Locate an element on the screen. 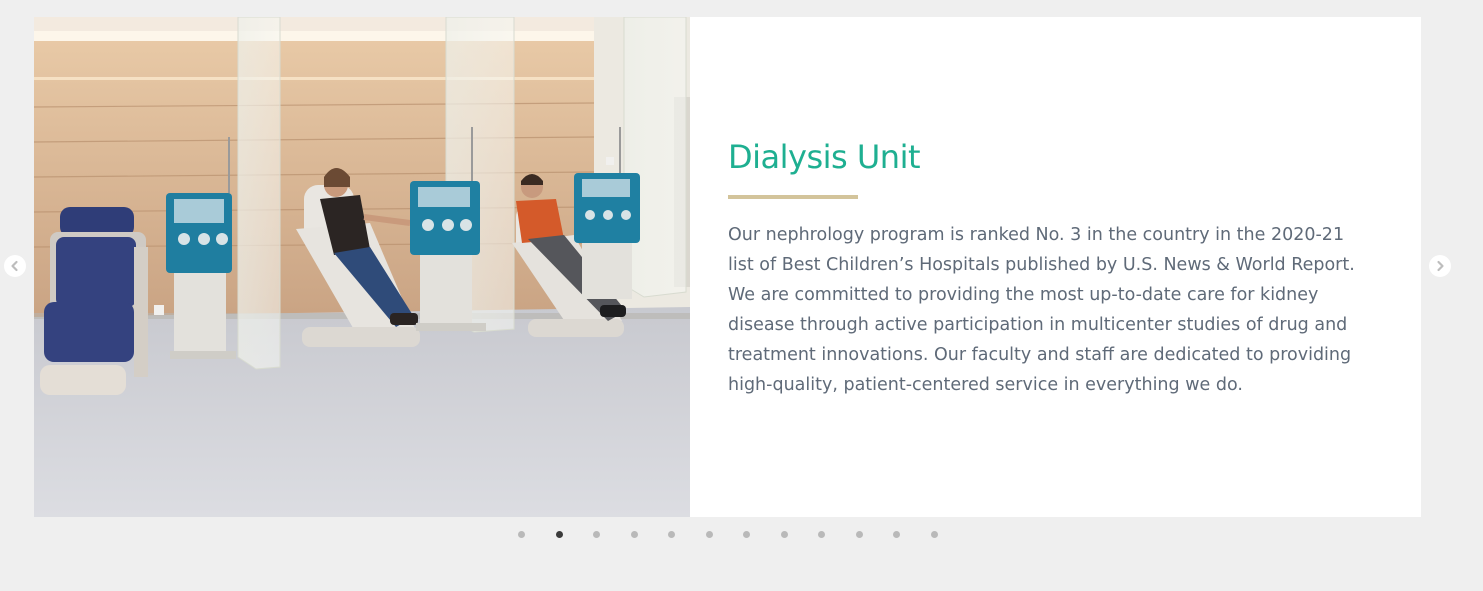  carousel-next-button is located at coordinates (1440, 266).